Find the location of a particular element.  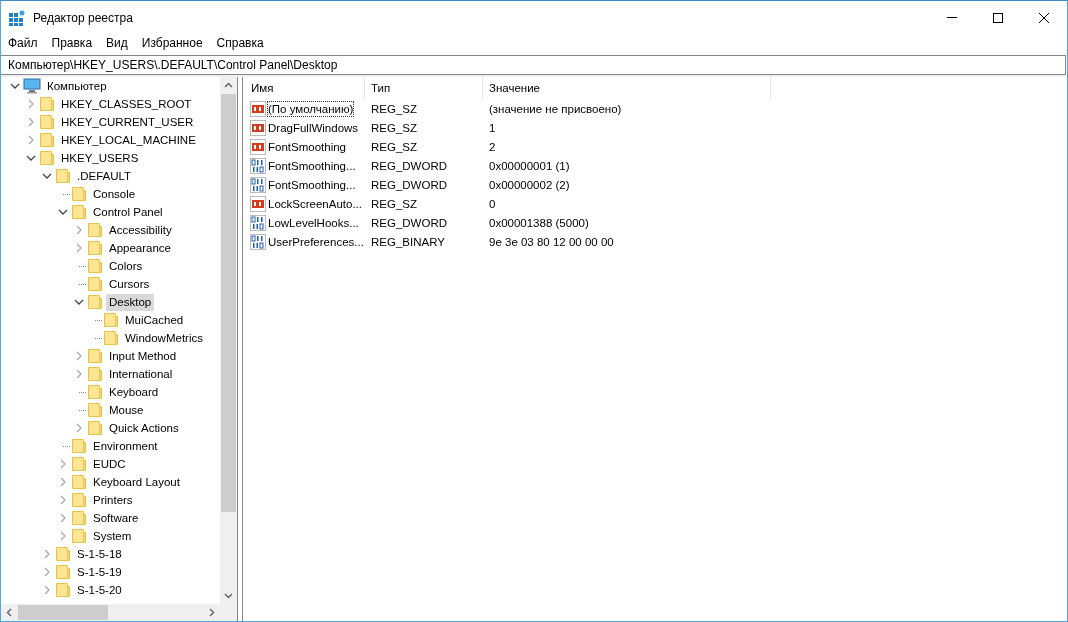

window-title: Редактор реестра is located at coordinates (83, 17).